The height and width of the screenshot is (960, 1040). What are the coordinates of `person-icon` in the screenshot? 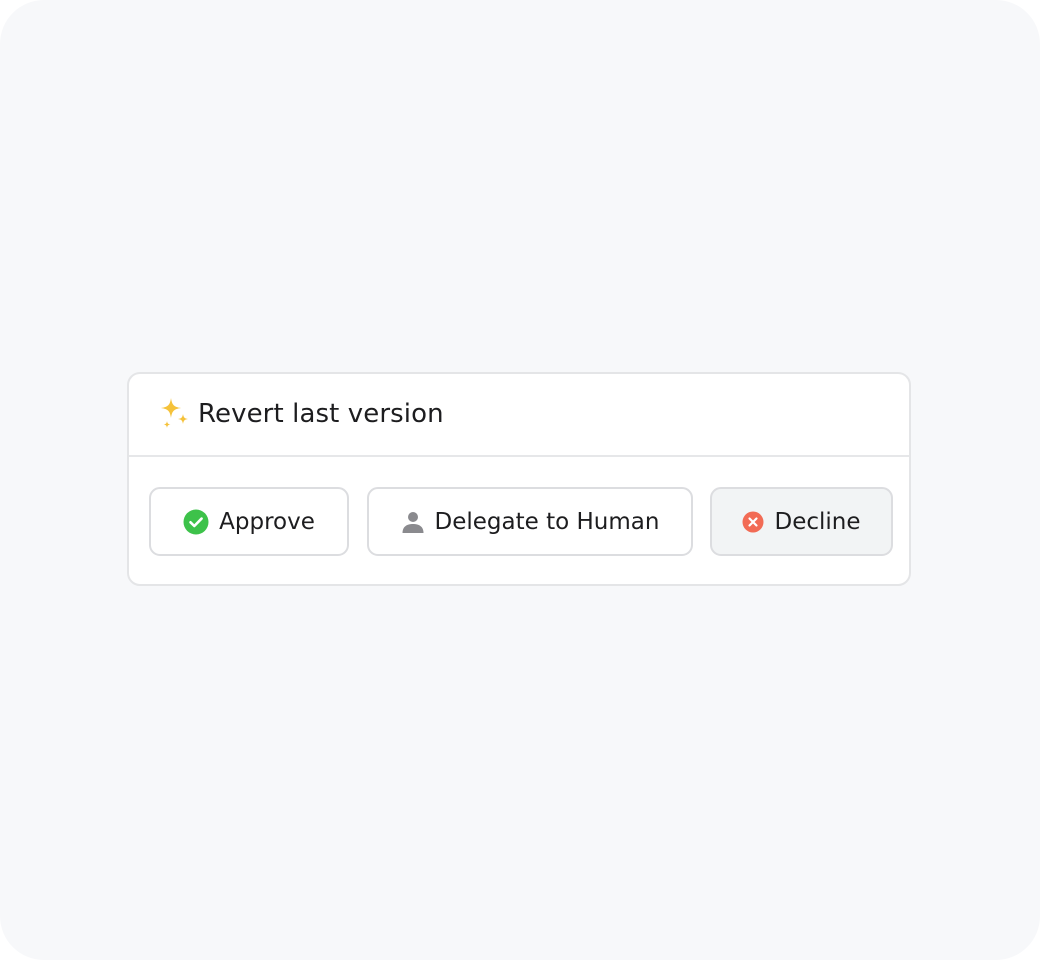 It's located at (413, 522).